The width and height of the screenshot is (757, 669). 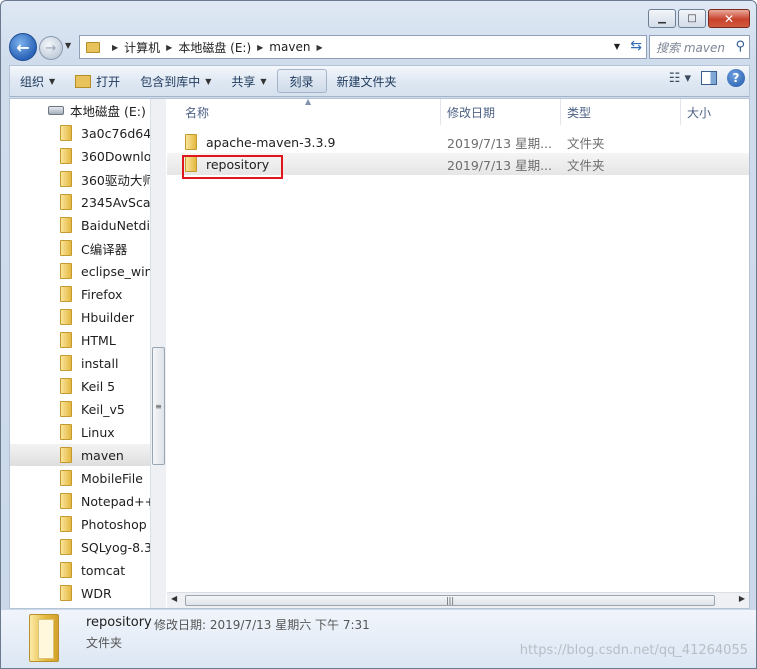 I want to click on open-button: 打开, so click(x=97, y=81).